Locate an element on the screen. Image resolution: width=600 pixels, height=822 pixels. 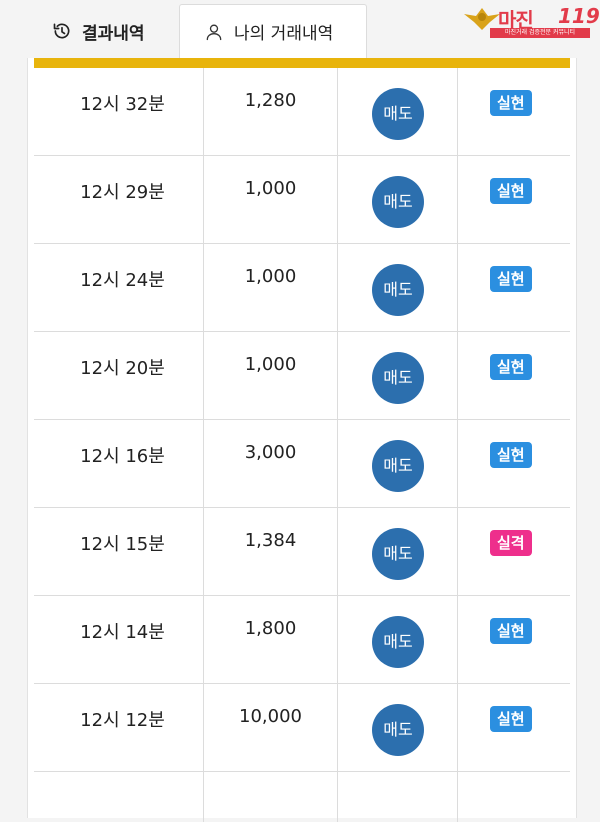
trade-time: 12시 29분 is located at coordinates (122, 192).